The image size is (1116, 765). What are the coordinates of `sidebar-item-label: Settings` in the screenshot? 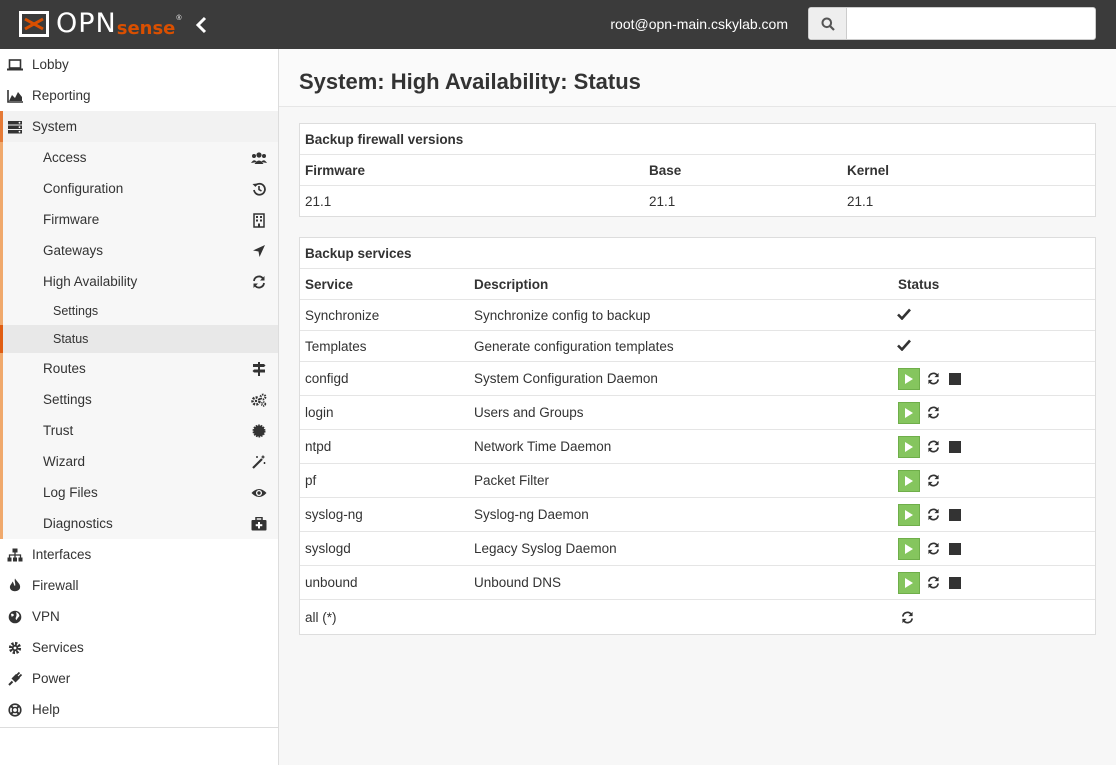 It's located at (67, 399).